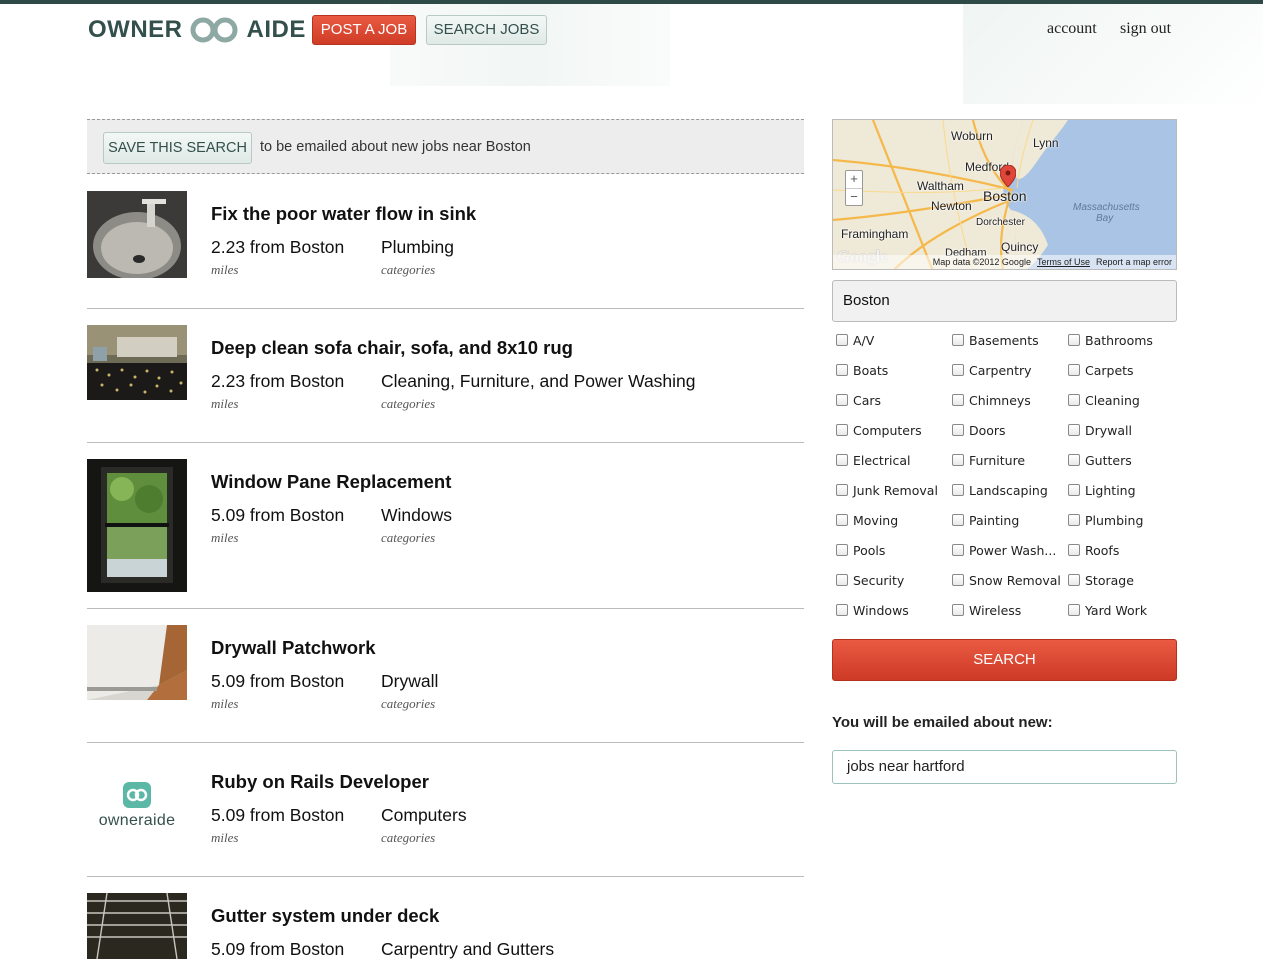  I want to click on category-checkbox: Furniture, so click(988, 460).